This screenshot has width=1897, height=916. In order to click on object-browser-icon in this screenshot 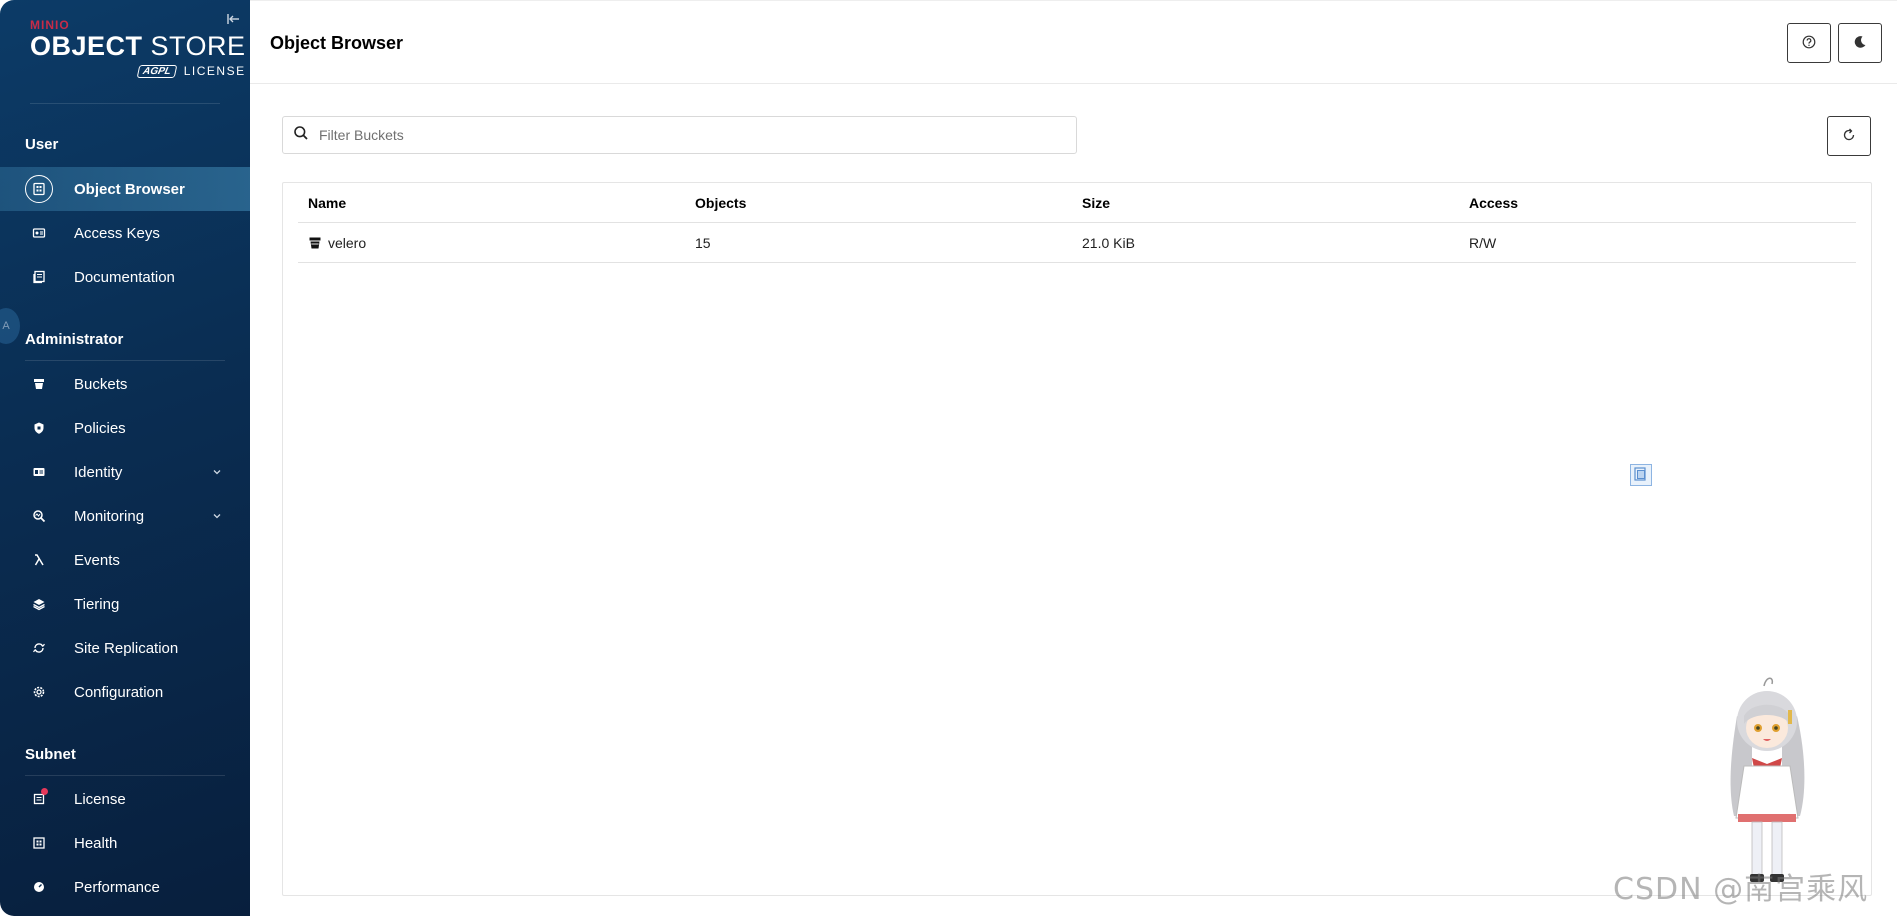, I will do `click(39, 189)`.